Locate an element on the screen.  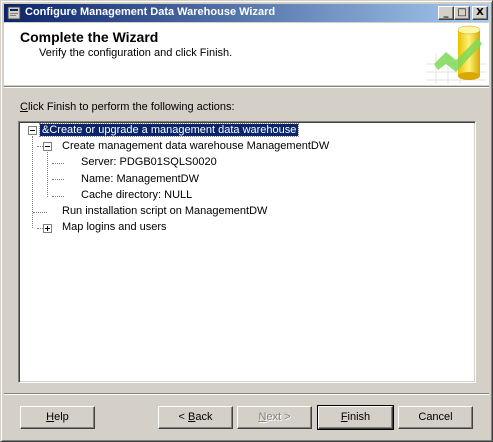
help-button: Help is located at coordinates (57, 417).